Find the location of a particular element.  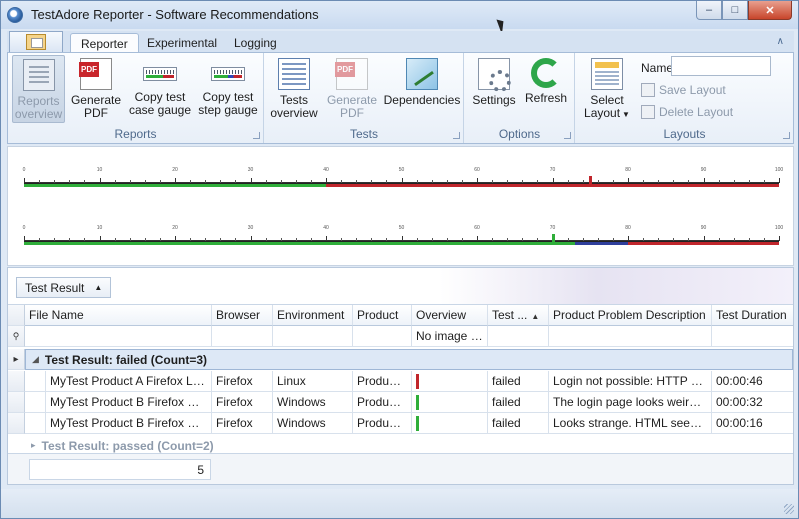

select-layout-button: Select Layout ▼ is located at coordinates (607, 89).